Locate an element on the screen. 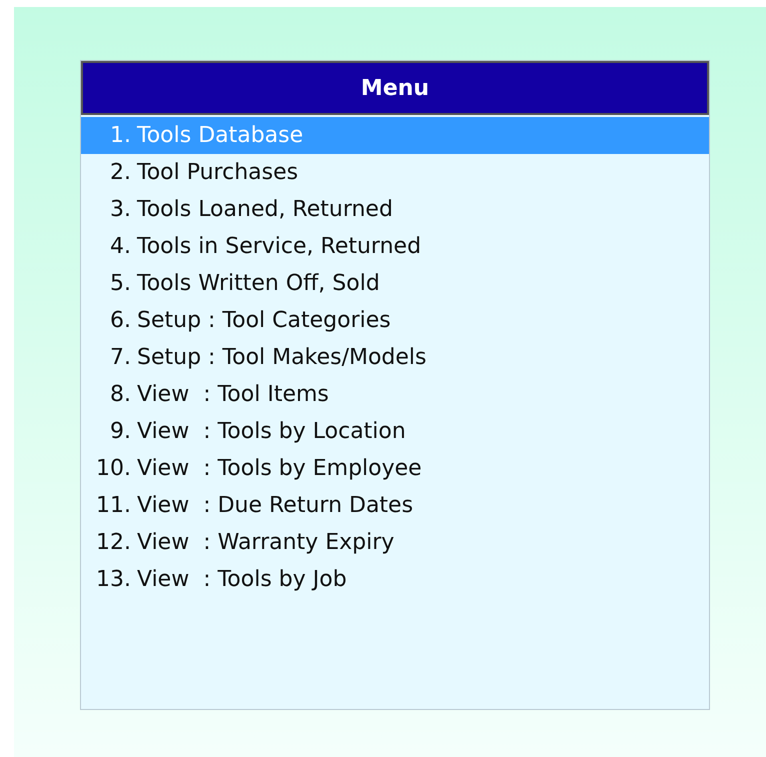  menu-item: 10. View : Tools by Employee is located at coordinates (395, 468).